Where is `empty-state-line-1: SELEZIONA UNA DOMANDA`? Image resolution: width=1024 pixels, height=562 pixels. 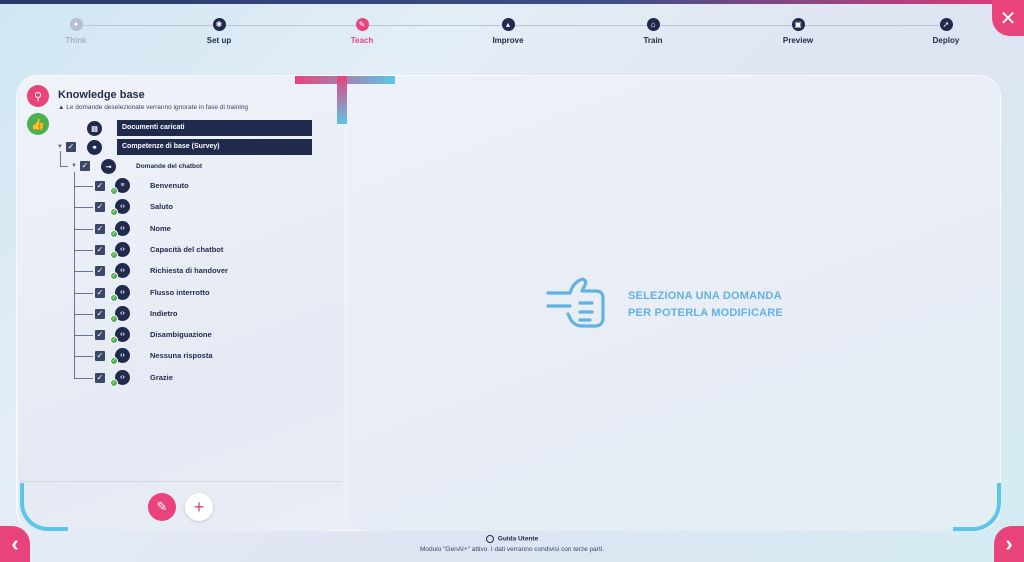 empty-state-line-1: SELEZIONA UNA DOMANDA is located at coordinates (705, 296).